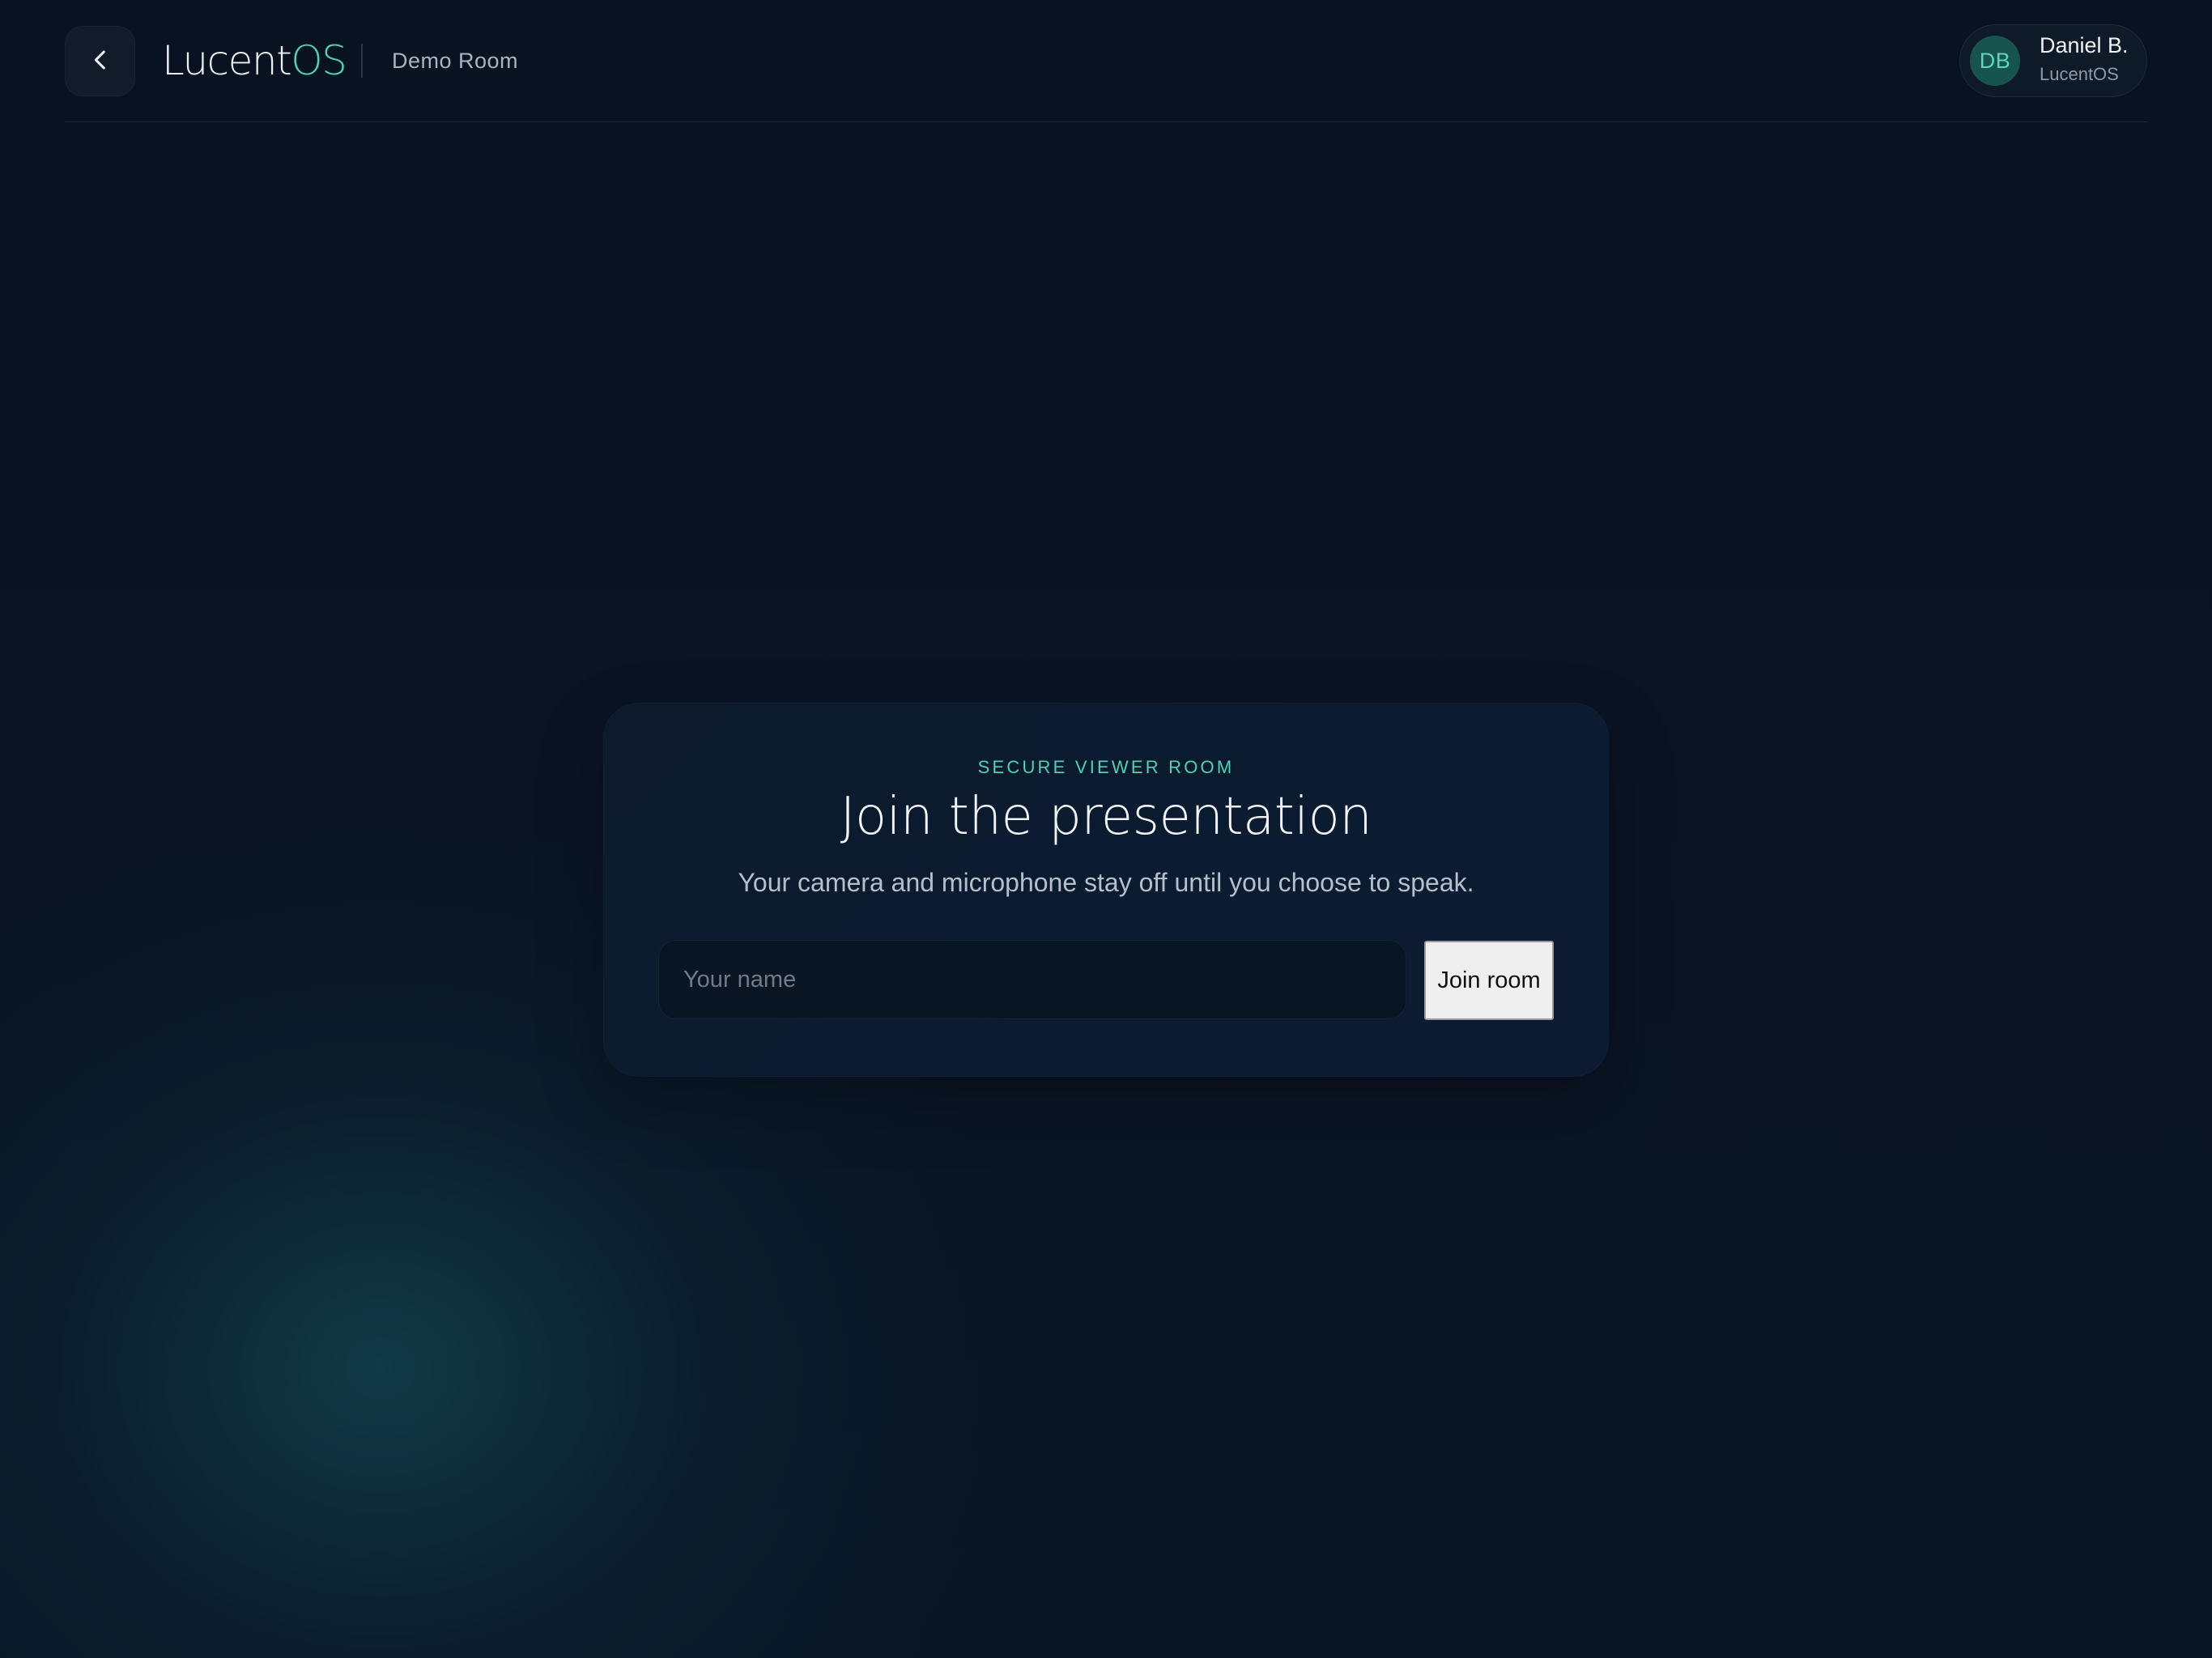 This screenshot has height=1658, width=2212. What do you see at coordinates (1106, 817) in the screenshot?
I see `card-title: Join the presentation` at bounding box center [1106, 817].